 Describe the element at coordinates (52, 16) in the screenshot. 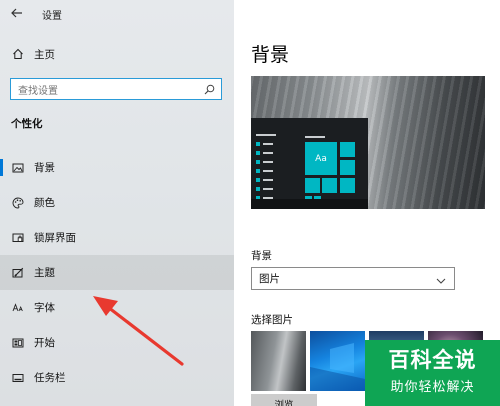

I see `app-title: 设置` at that location.